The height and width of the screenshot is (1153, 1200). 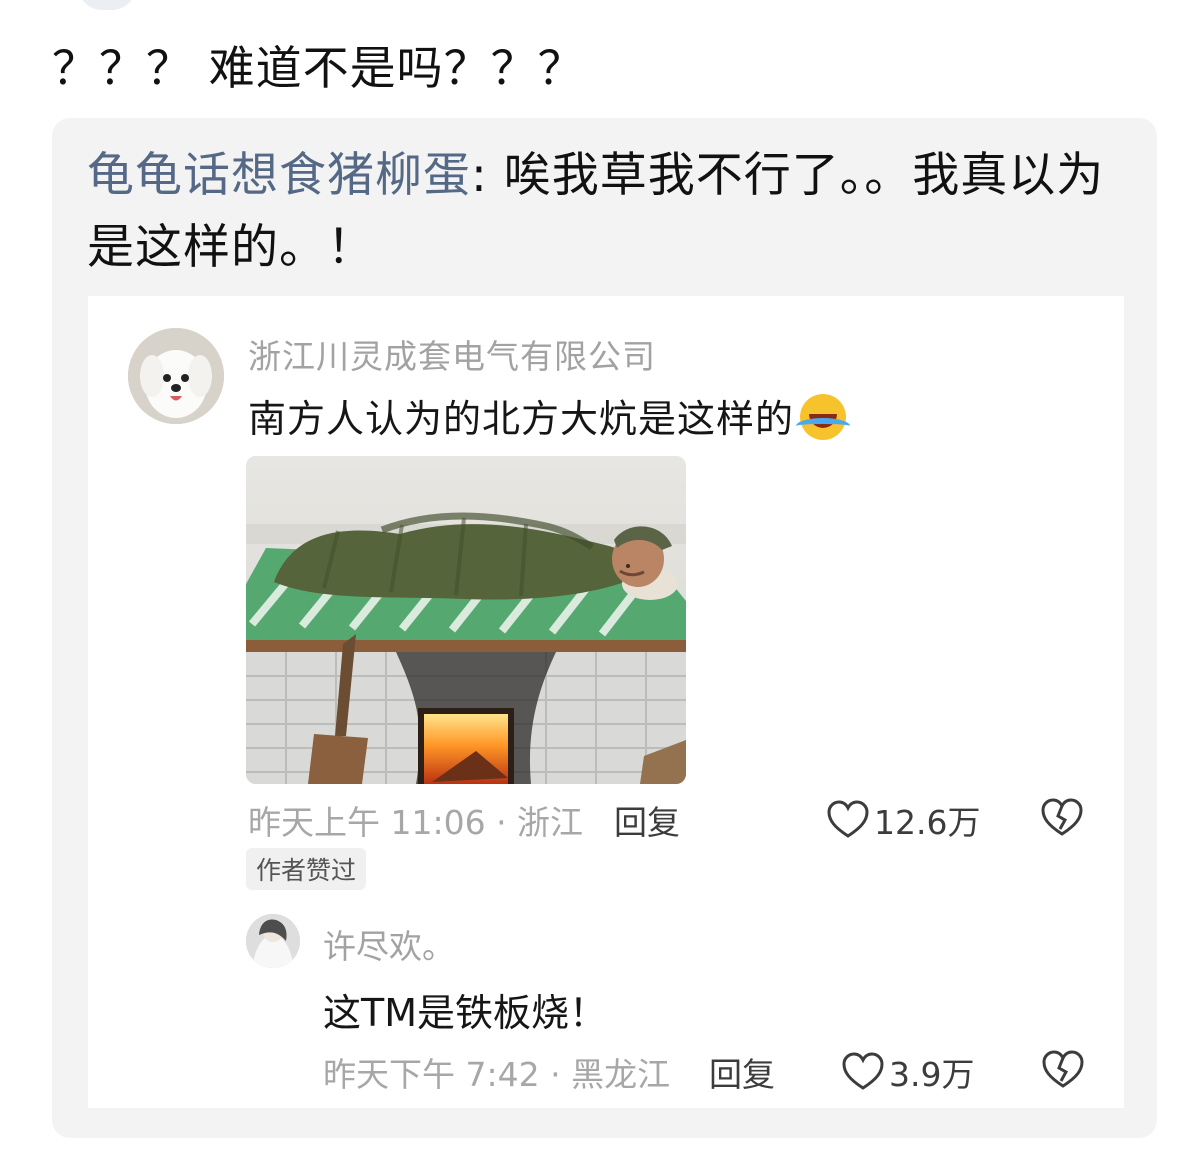 What do you see at coordinates (823, 417) in the screenshot?
I see `laughing-crying-emoji-icon` at bounding box center [823, 417].